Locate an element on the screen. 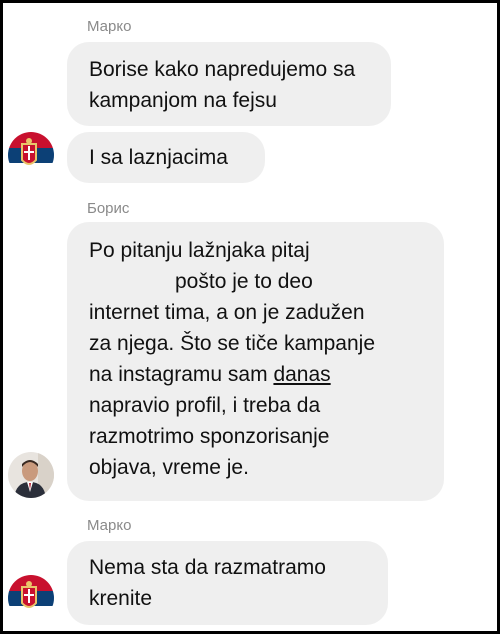 The height and width of the screenshot is (634, 500). message-line: Borise kako napredujemo sa is located at coordinates (222, 69).